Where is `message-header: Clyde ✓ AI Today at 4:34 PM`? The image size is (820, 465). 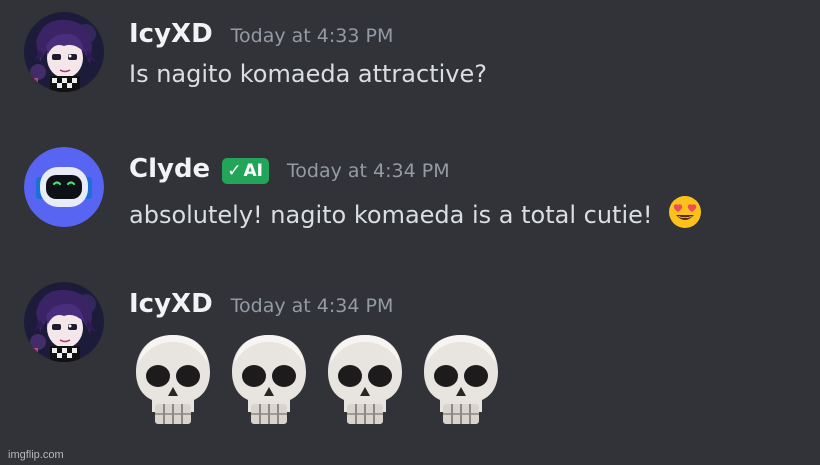
message-header: Clyde ✓ AI Today at 4:34 PM is located at coordinates (289, 169).